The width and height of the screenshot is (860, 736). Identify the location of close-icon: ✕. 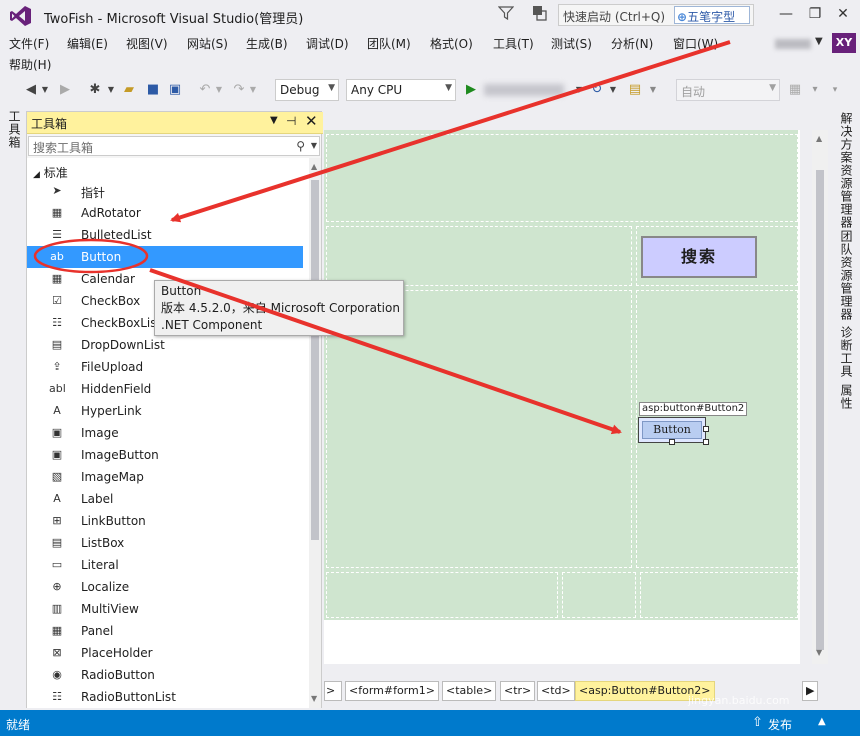
(311, 121).